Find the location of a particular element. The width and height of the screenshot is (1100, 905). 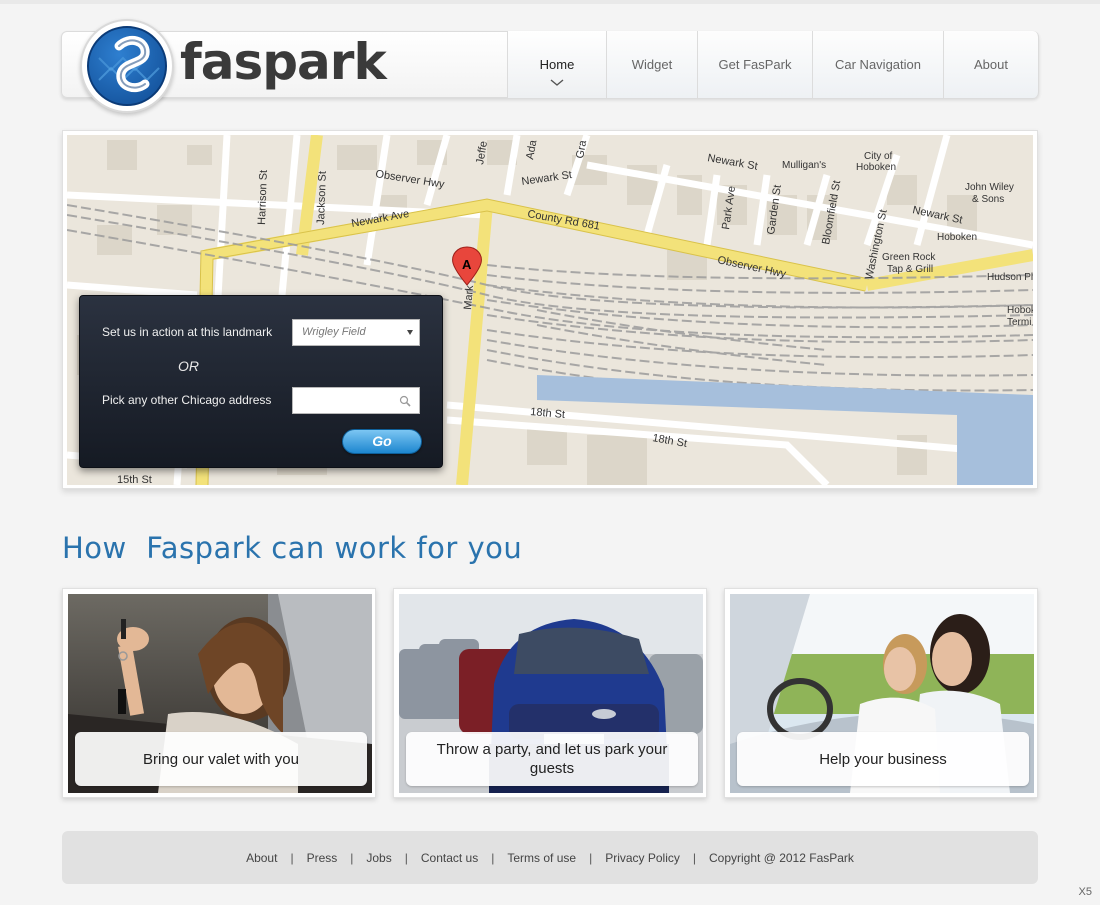

nav-get-faspark-label: Get FasPark is located at coordinates (755, 64).